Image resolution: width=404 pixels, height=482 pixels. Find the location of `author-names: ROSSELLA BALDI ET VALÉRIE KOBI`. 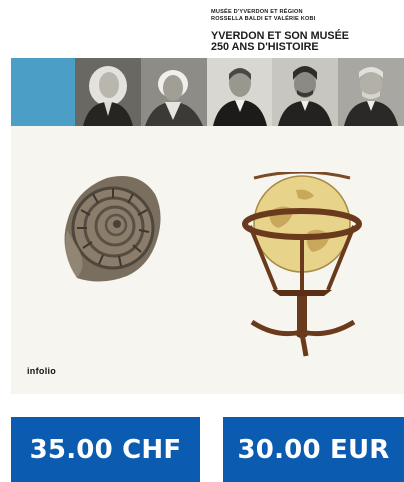

author-names: ROSSELLA BALDI ET VALÉRIE KOBI is located at coordinates (263, 18).